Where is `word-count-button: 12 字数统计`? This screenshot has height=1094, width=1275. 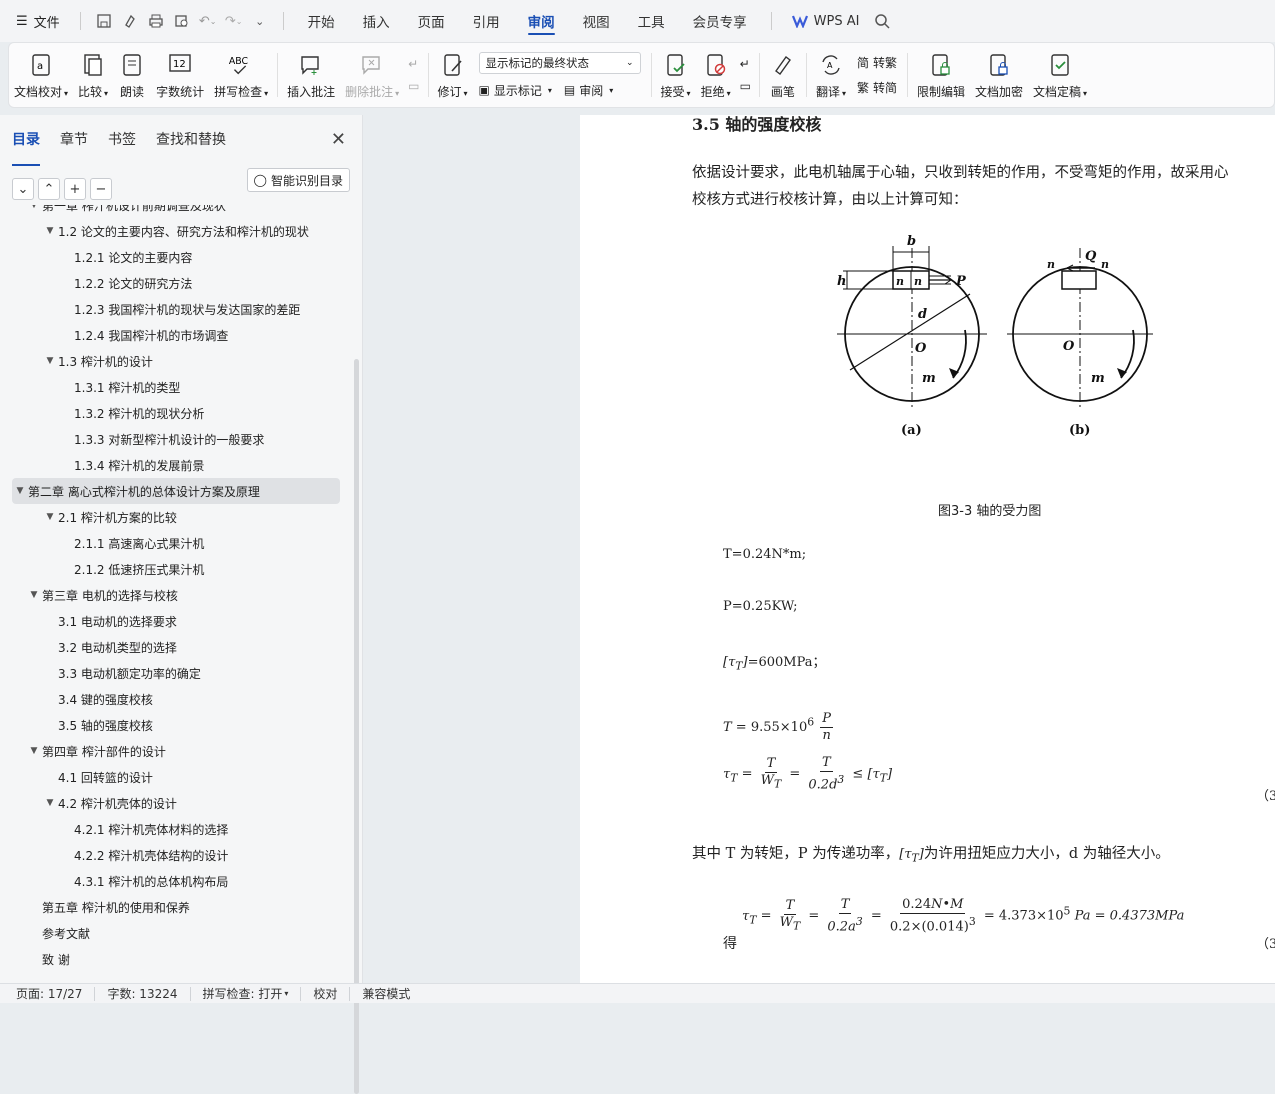 word-count-button: 12 字数统计 is located at coordinates (180, 75).